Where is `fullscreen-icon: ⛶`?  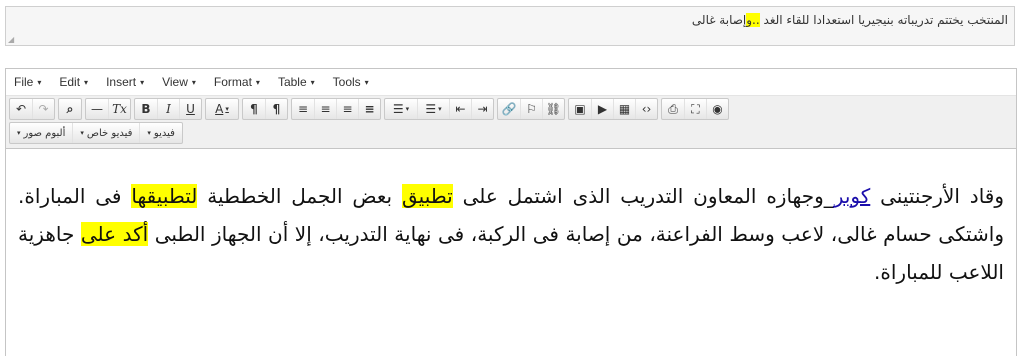 fullscreen-icon: ⛶ is located at coordinates (695, 109).